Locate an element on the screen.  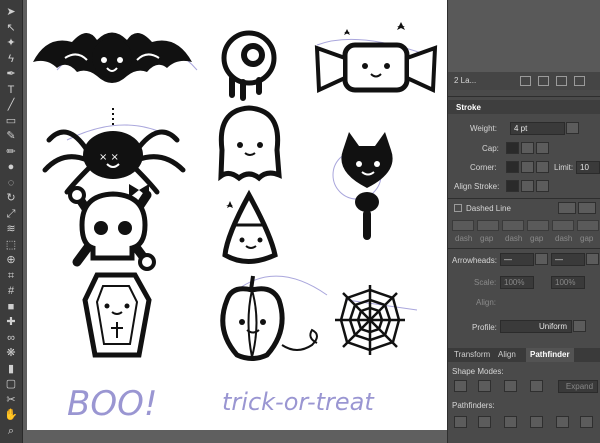
scale-tool-icon: ⤢ is located at coordinates (11, 214).